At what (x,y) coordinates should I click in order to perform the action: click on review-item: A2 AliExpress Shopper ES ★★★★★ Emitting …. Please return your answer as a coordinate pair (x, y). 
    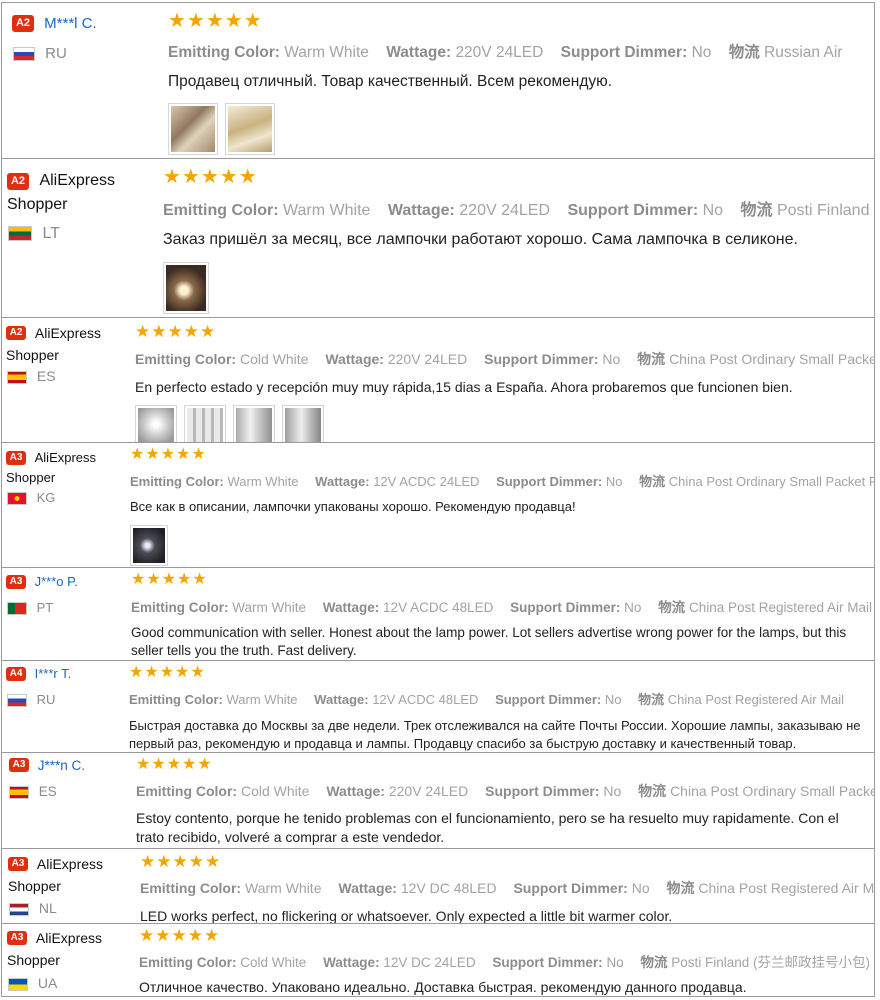
    Looking at the image, I should click on (438, 380).